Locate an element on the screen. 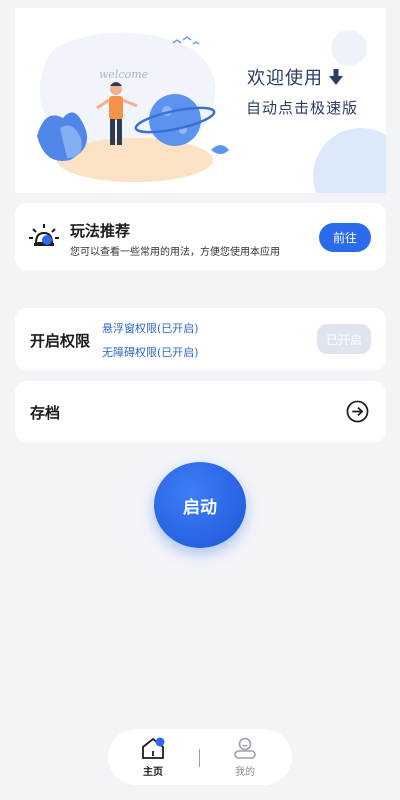  accessibility-permission-status: 无障碍权限(已开启) is located at coordinates (150, 352).